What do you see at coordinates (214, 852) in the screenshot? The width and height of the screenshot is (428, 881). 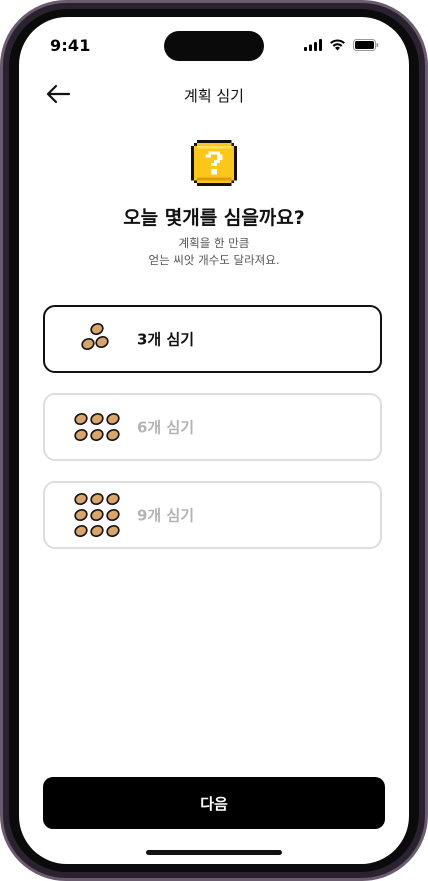 I see `home-indicator` at bounding box center [214, 852].